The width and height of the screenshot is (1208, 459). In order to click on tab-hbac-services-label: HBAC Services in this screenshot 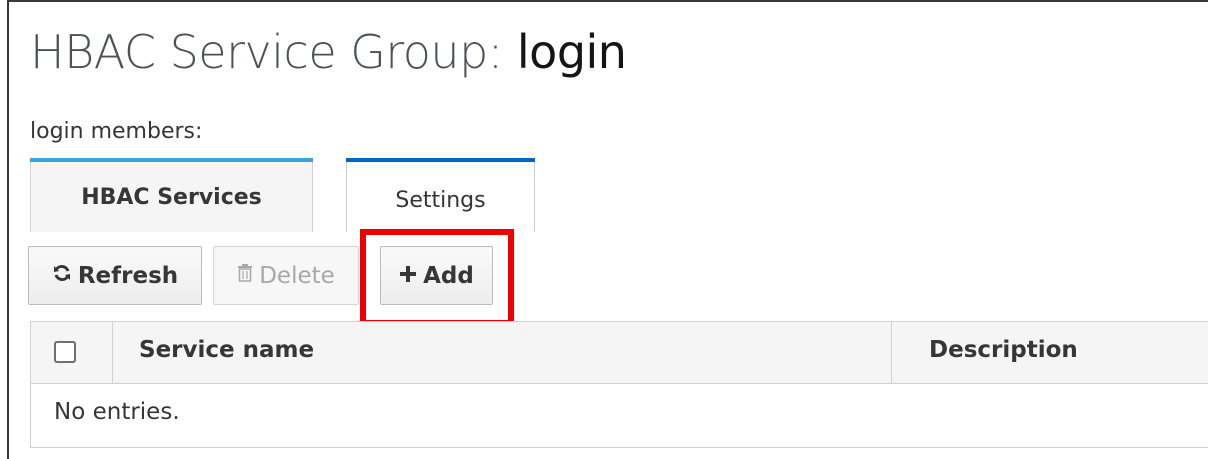, I will do `click(171, 197)`.